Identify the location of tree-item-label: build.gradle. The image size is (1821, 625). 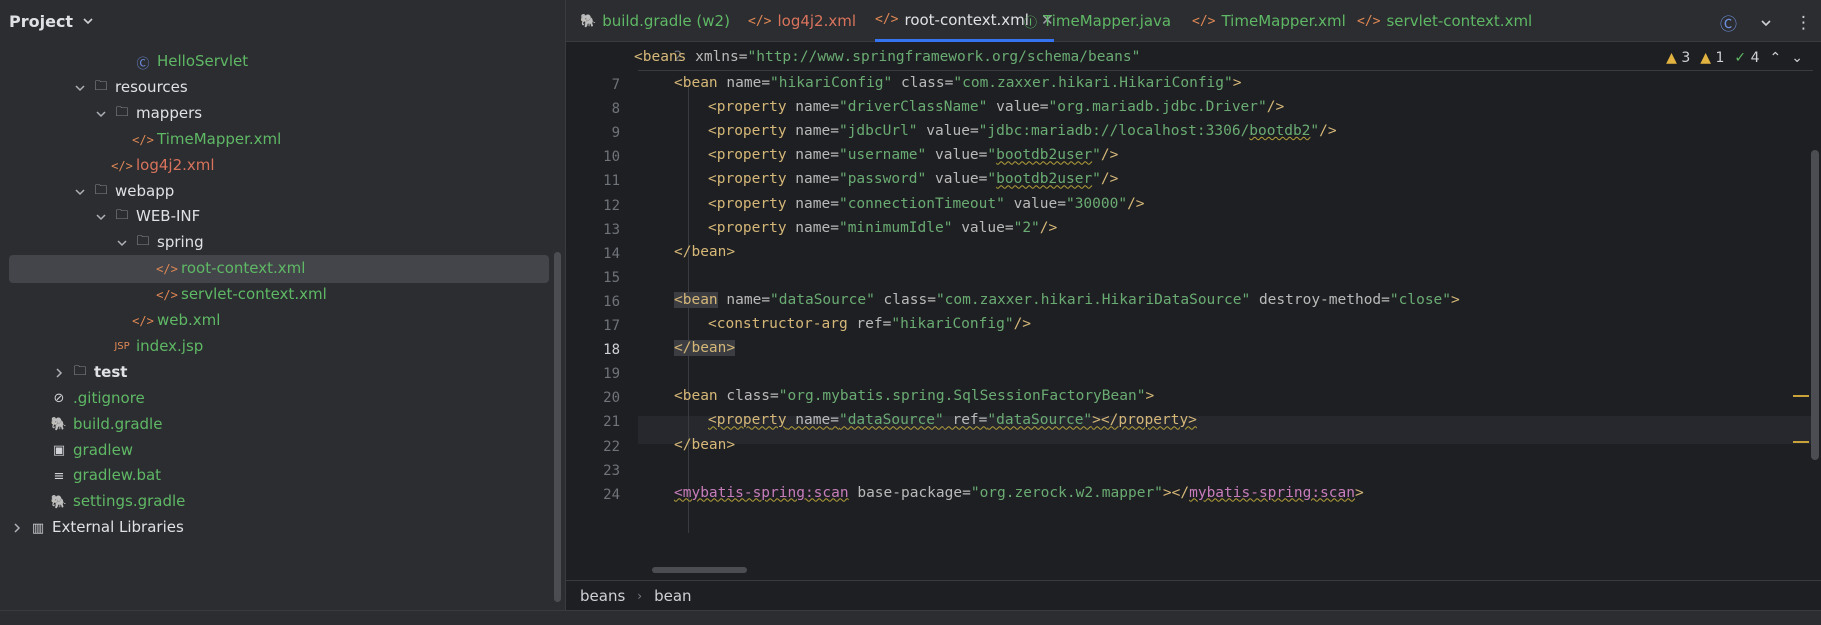
(118, 423).